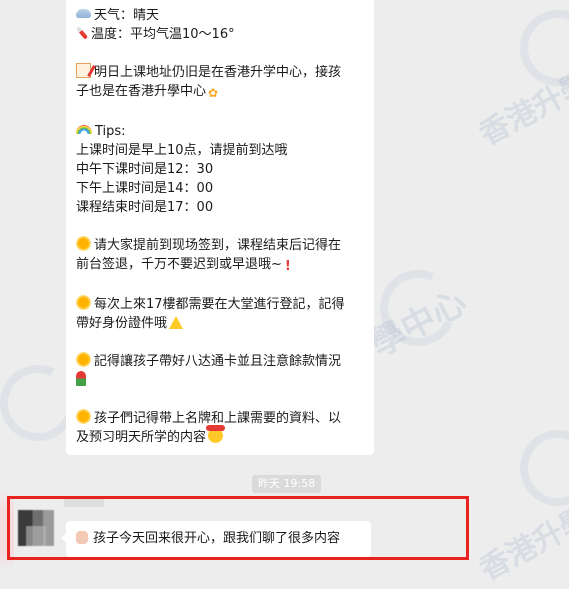 Image resolution: width=569 pixels, height=589 pixels. What do you see at coordinates (82, 33) in the screenshot?
I see `thermometer-icon` at bounding box center [82, 33].